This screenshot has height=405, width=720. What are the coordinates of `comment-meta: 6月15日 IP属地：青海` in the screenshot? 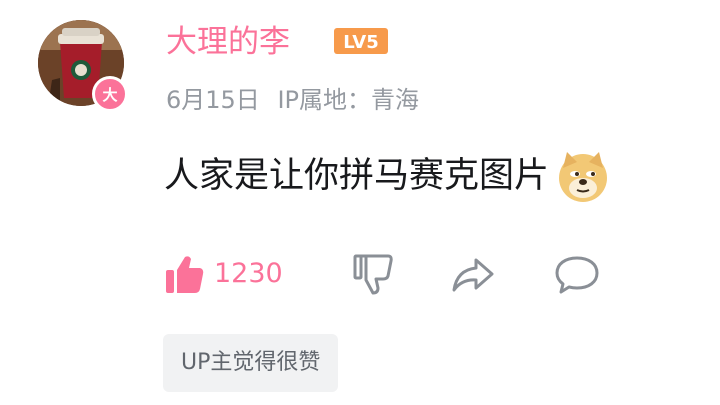 It's located at (297, 100).